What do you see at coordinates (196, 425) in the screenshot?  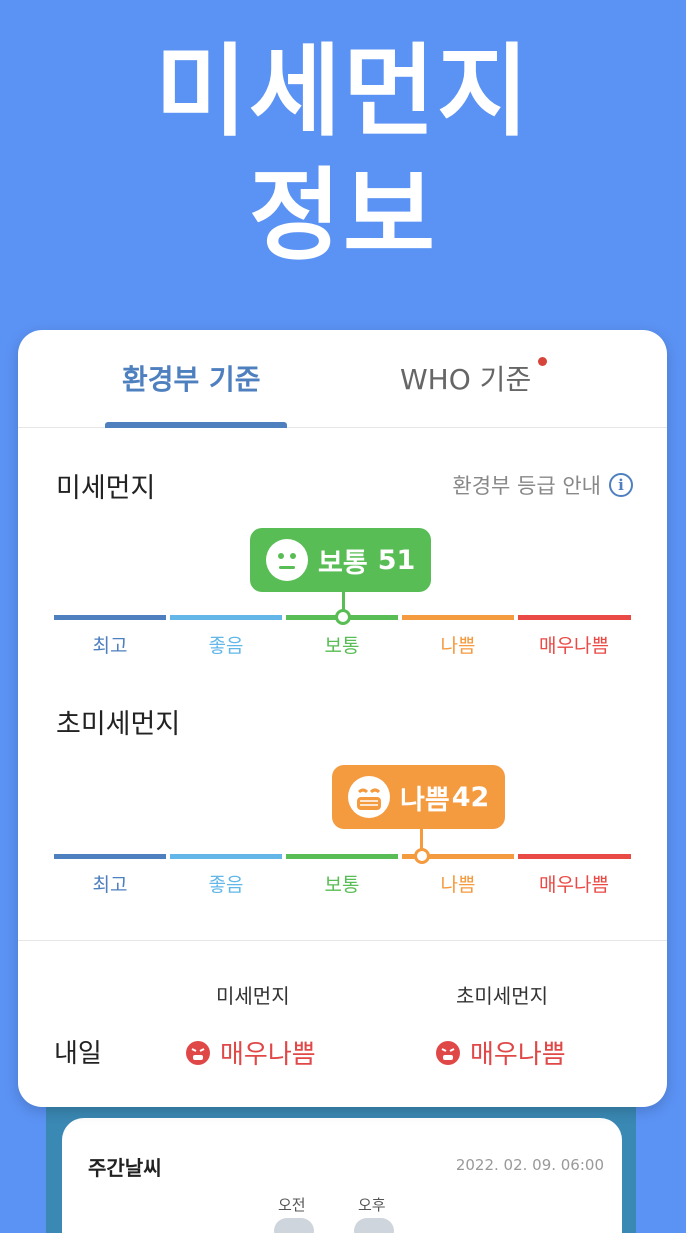 I see `active-tab-indicator` at bounding box center [196, 425].